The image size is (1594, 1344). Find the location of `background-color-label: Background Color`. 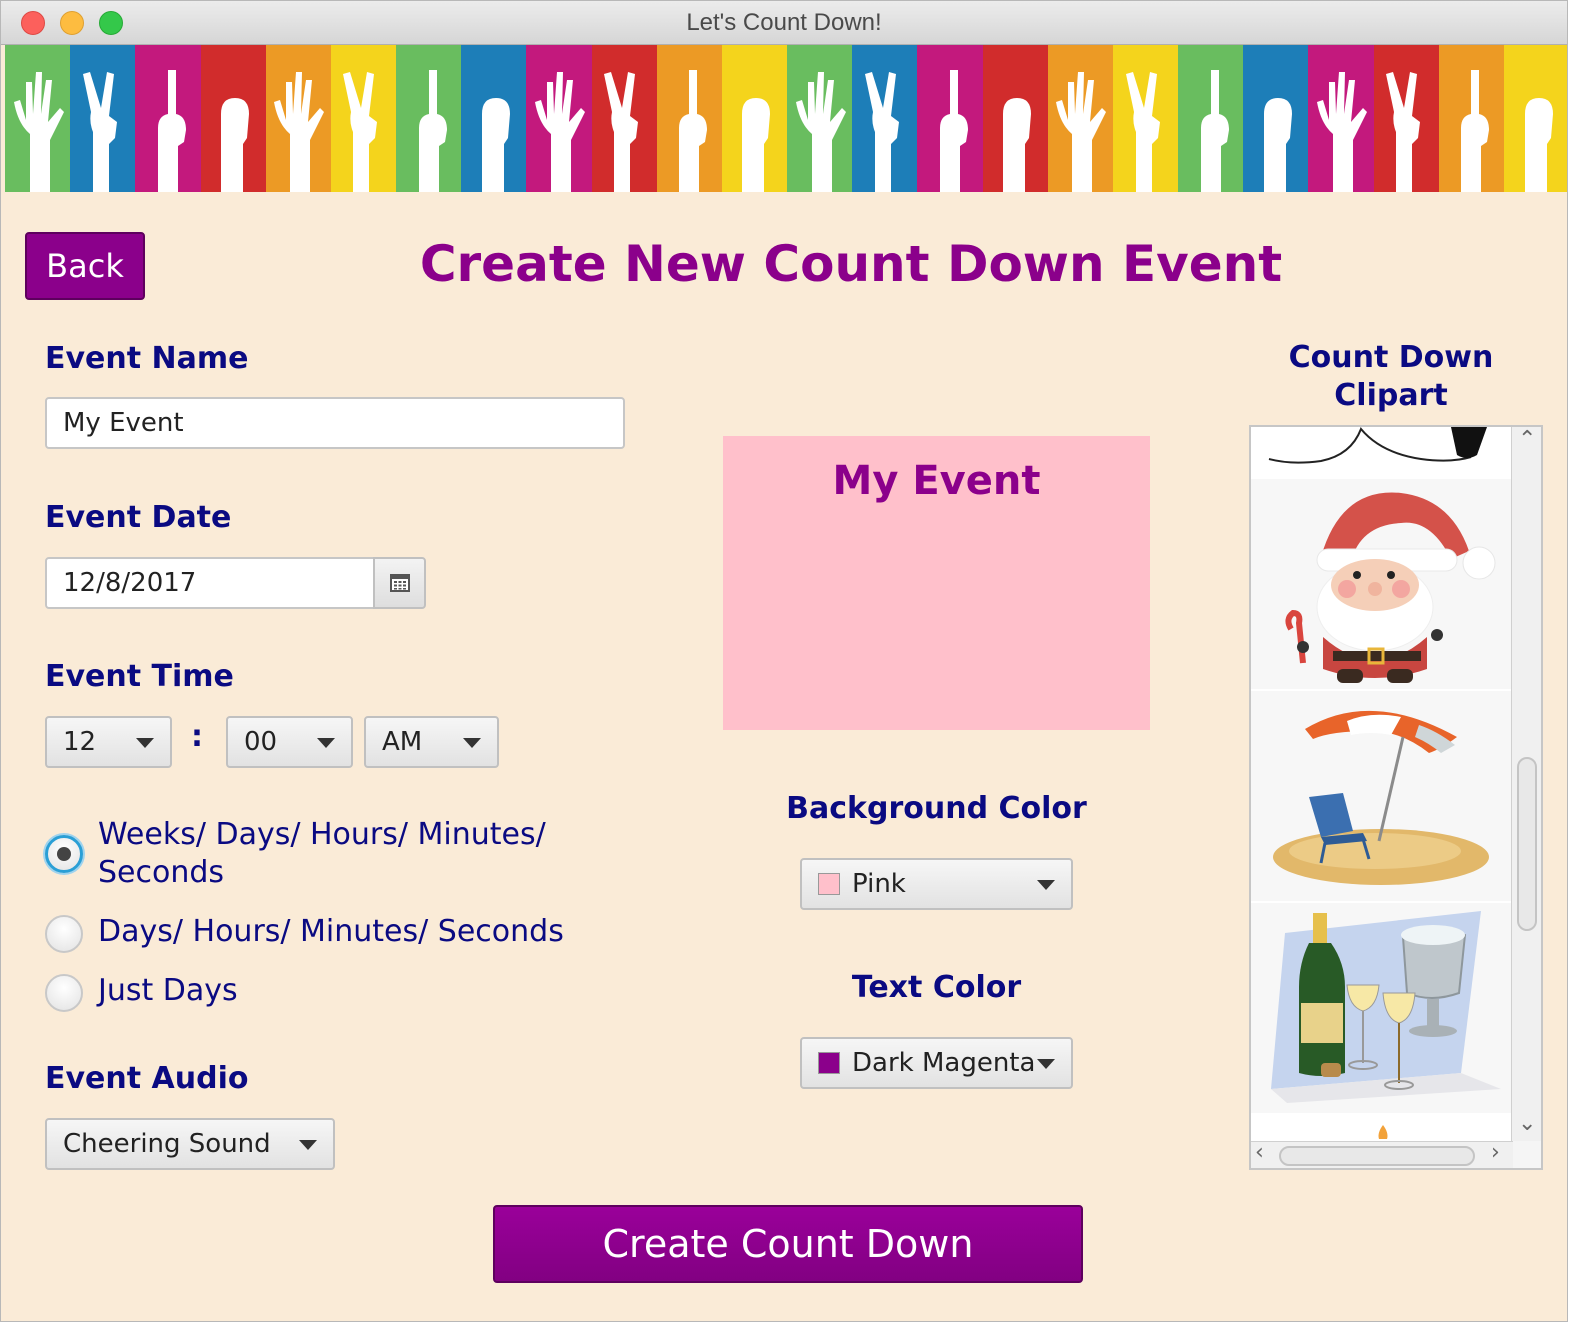

background-color-label: Background Color is located at coordinates (936, 808).